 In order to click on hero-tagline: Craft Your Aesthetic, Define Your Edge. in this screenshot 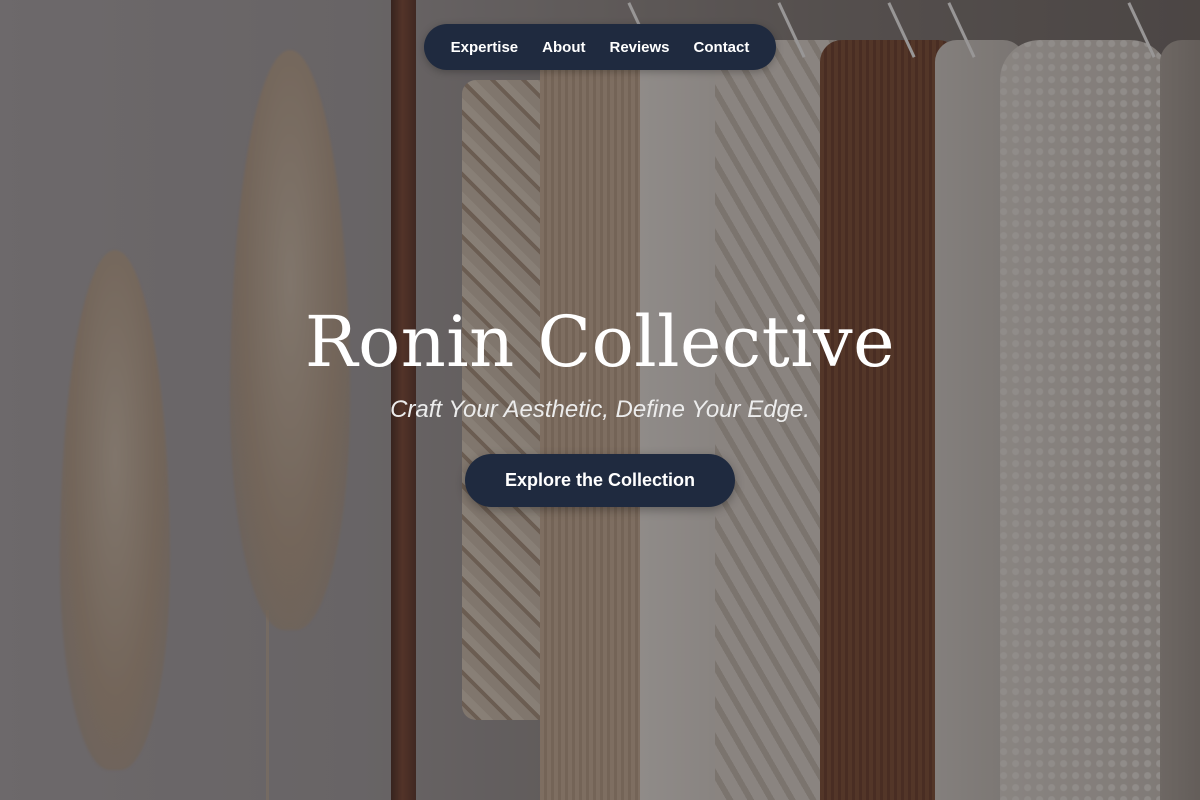, I will do `click(600, 409)`.